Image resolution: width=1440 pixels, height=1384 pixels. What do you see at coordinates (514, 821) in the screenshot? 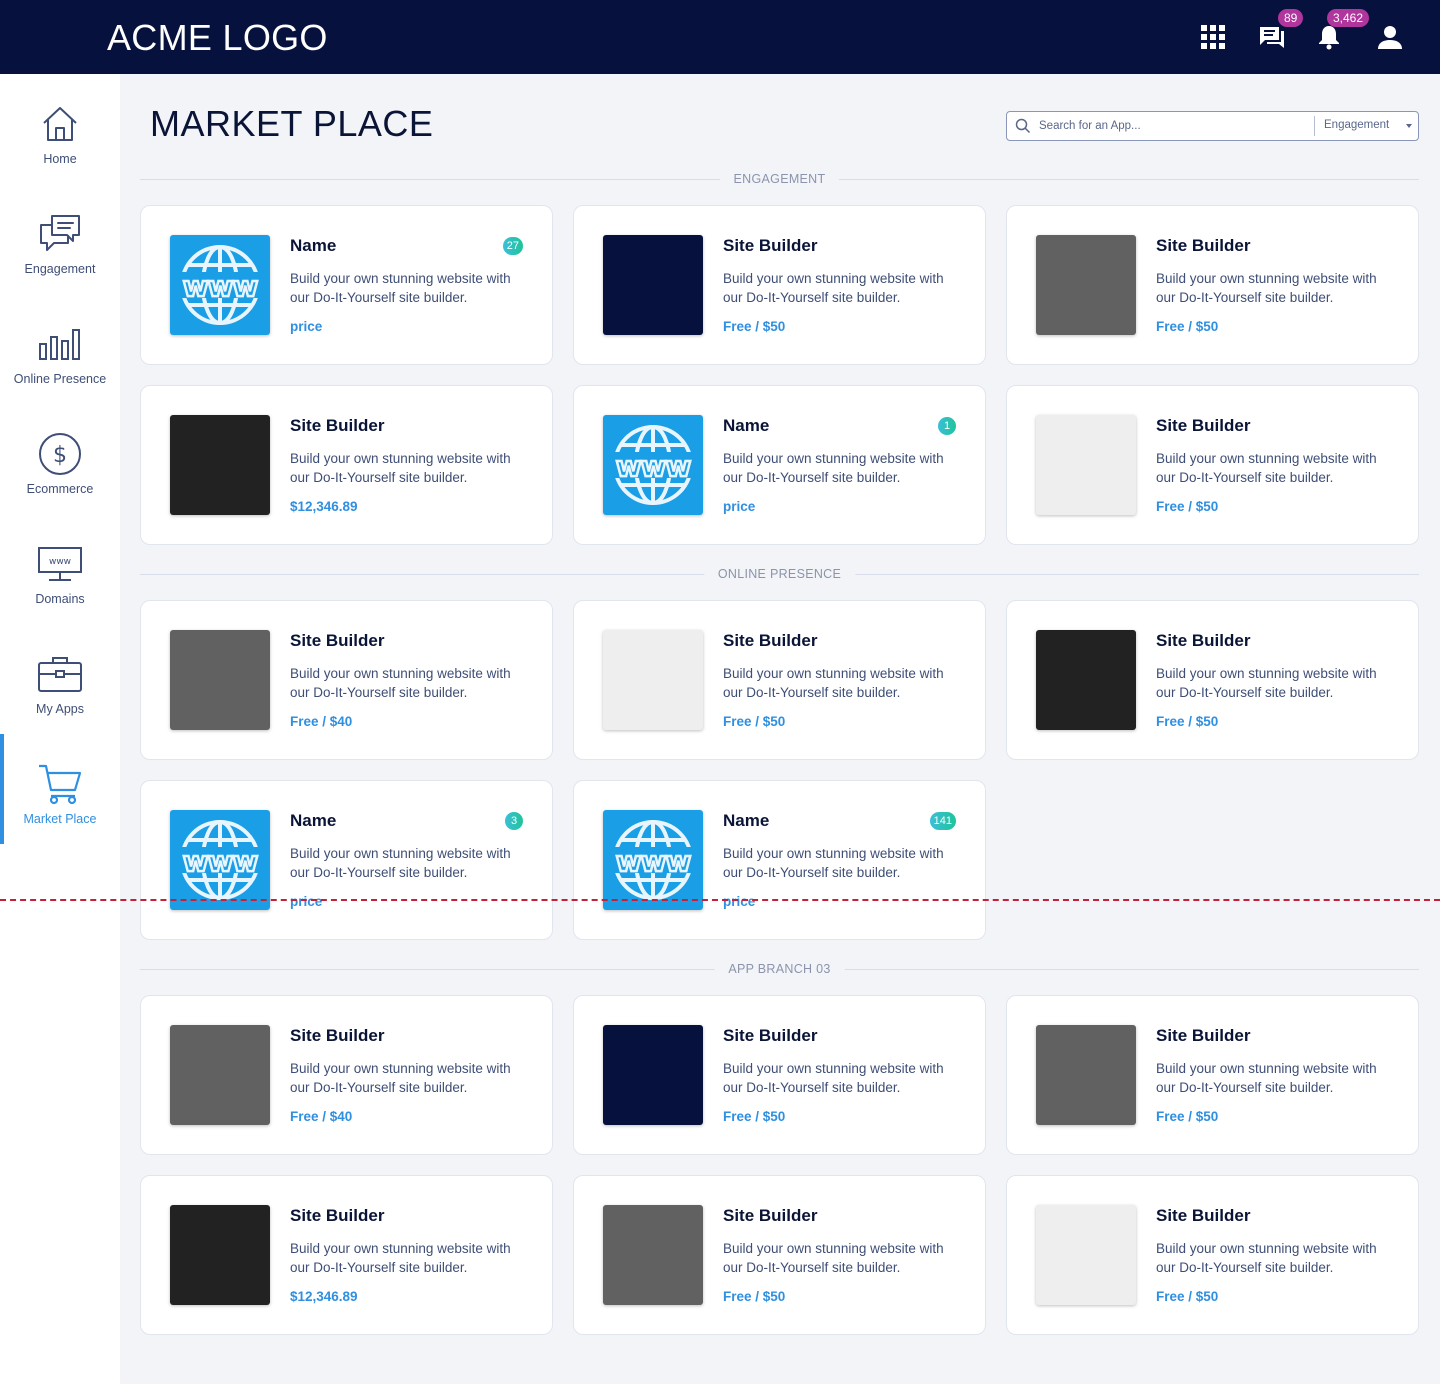
I see `count-badge: 3` at bounding box center [514, 821].